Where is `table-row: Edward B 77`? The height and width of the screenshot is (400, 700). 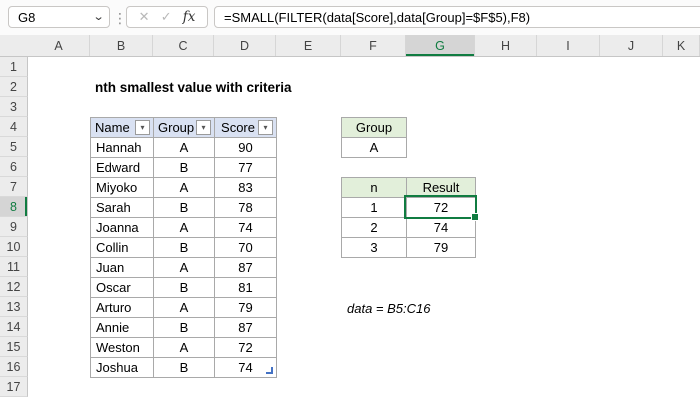 table-row: Edward B 77 is located at coordinates (183, 167).